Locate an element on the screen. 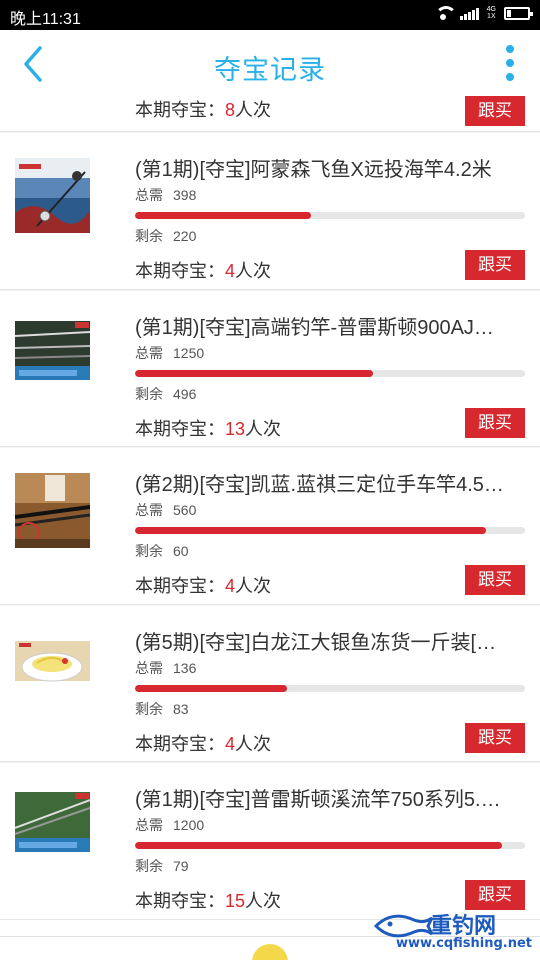 This screenshot has width=540, height=960. fishing-rod-image is located at coordinates (52, 353).